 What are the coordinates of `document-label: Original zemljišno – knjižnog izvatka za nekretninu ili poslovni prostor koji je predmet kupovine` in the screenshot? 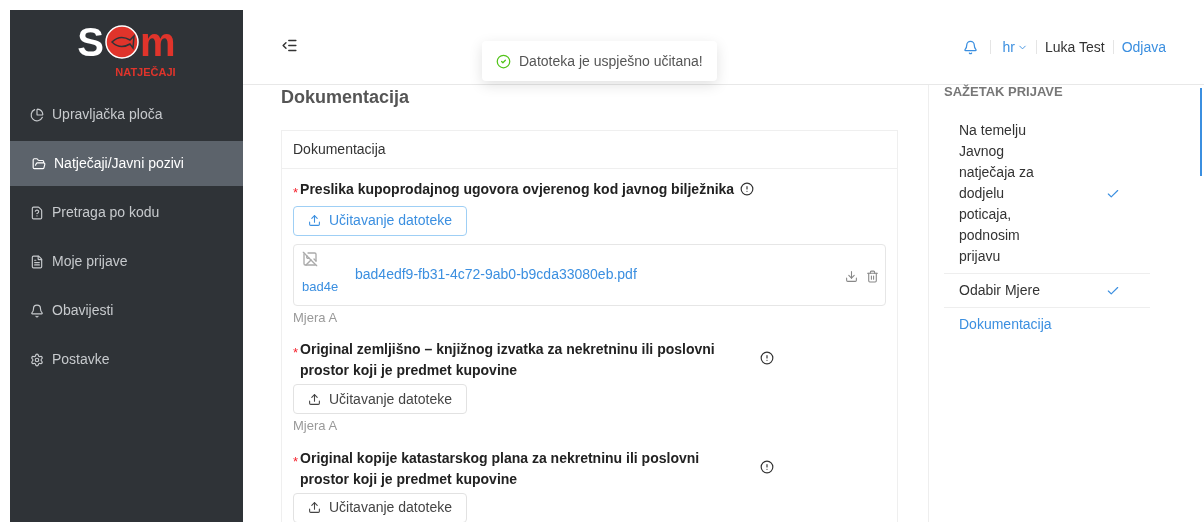 It's located at (508, 360).